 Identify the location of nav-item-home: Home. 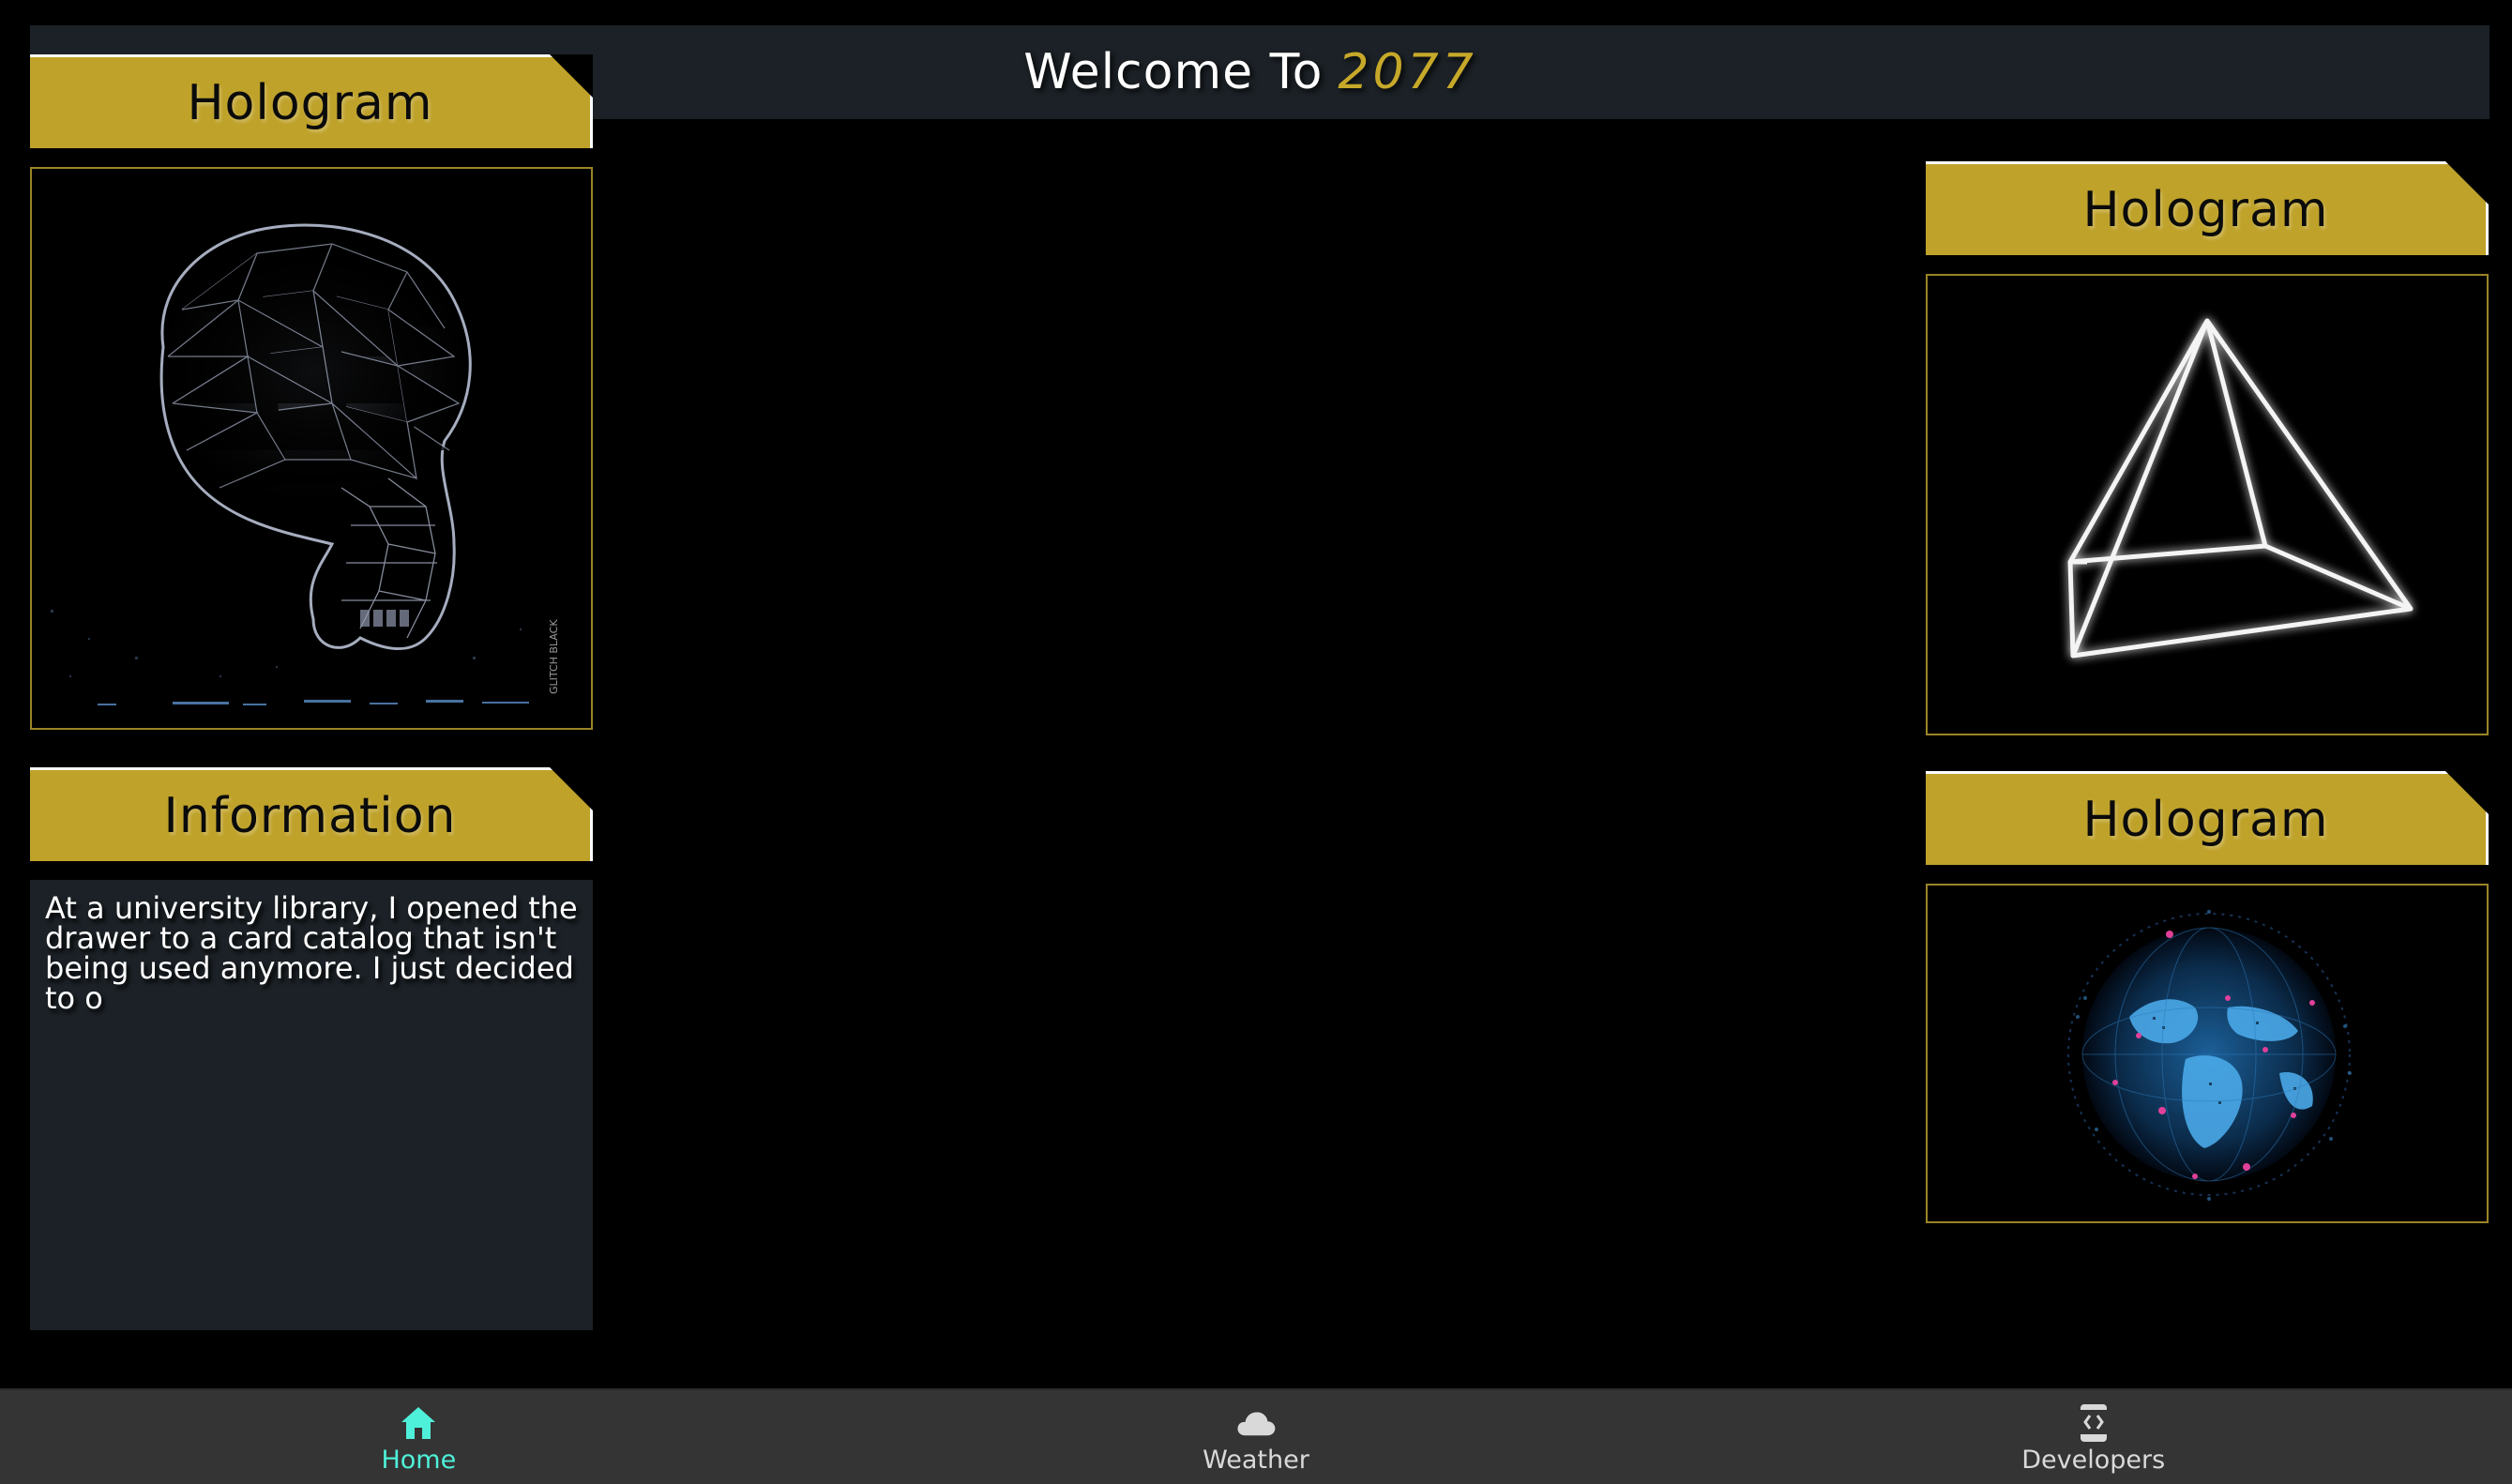
(419, 1437).